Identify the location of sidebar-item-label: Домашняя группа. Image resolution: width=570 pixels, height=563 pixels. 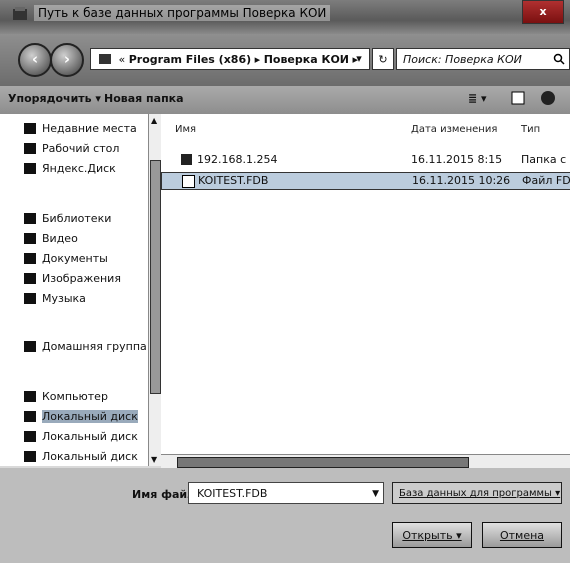
(94, 346).